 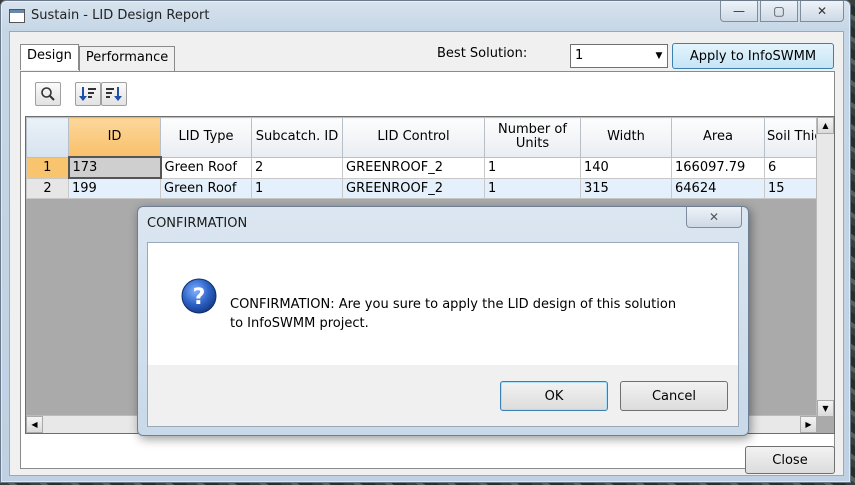 What do you see at coordinates (197, 223) in the screenshot?
I see `dialog-title: CONFIRMATION` at bounding box center [197, 223].